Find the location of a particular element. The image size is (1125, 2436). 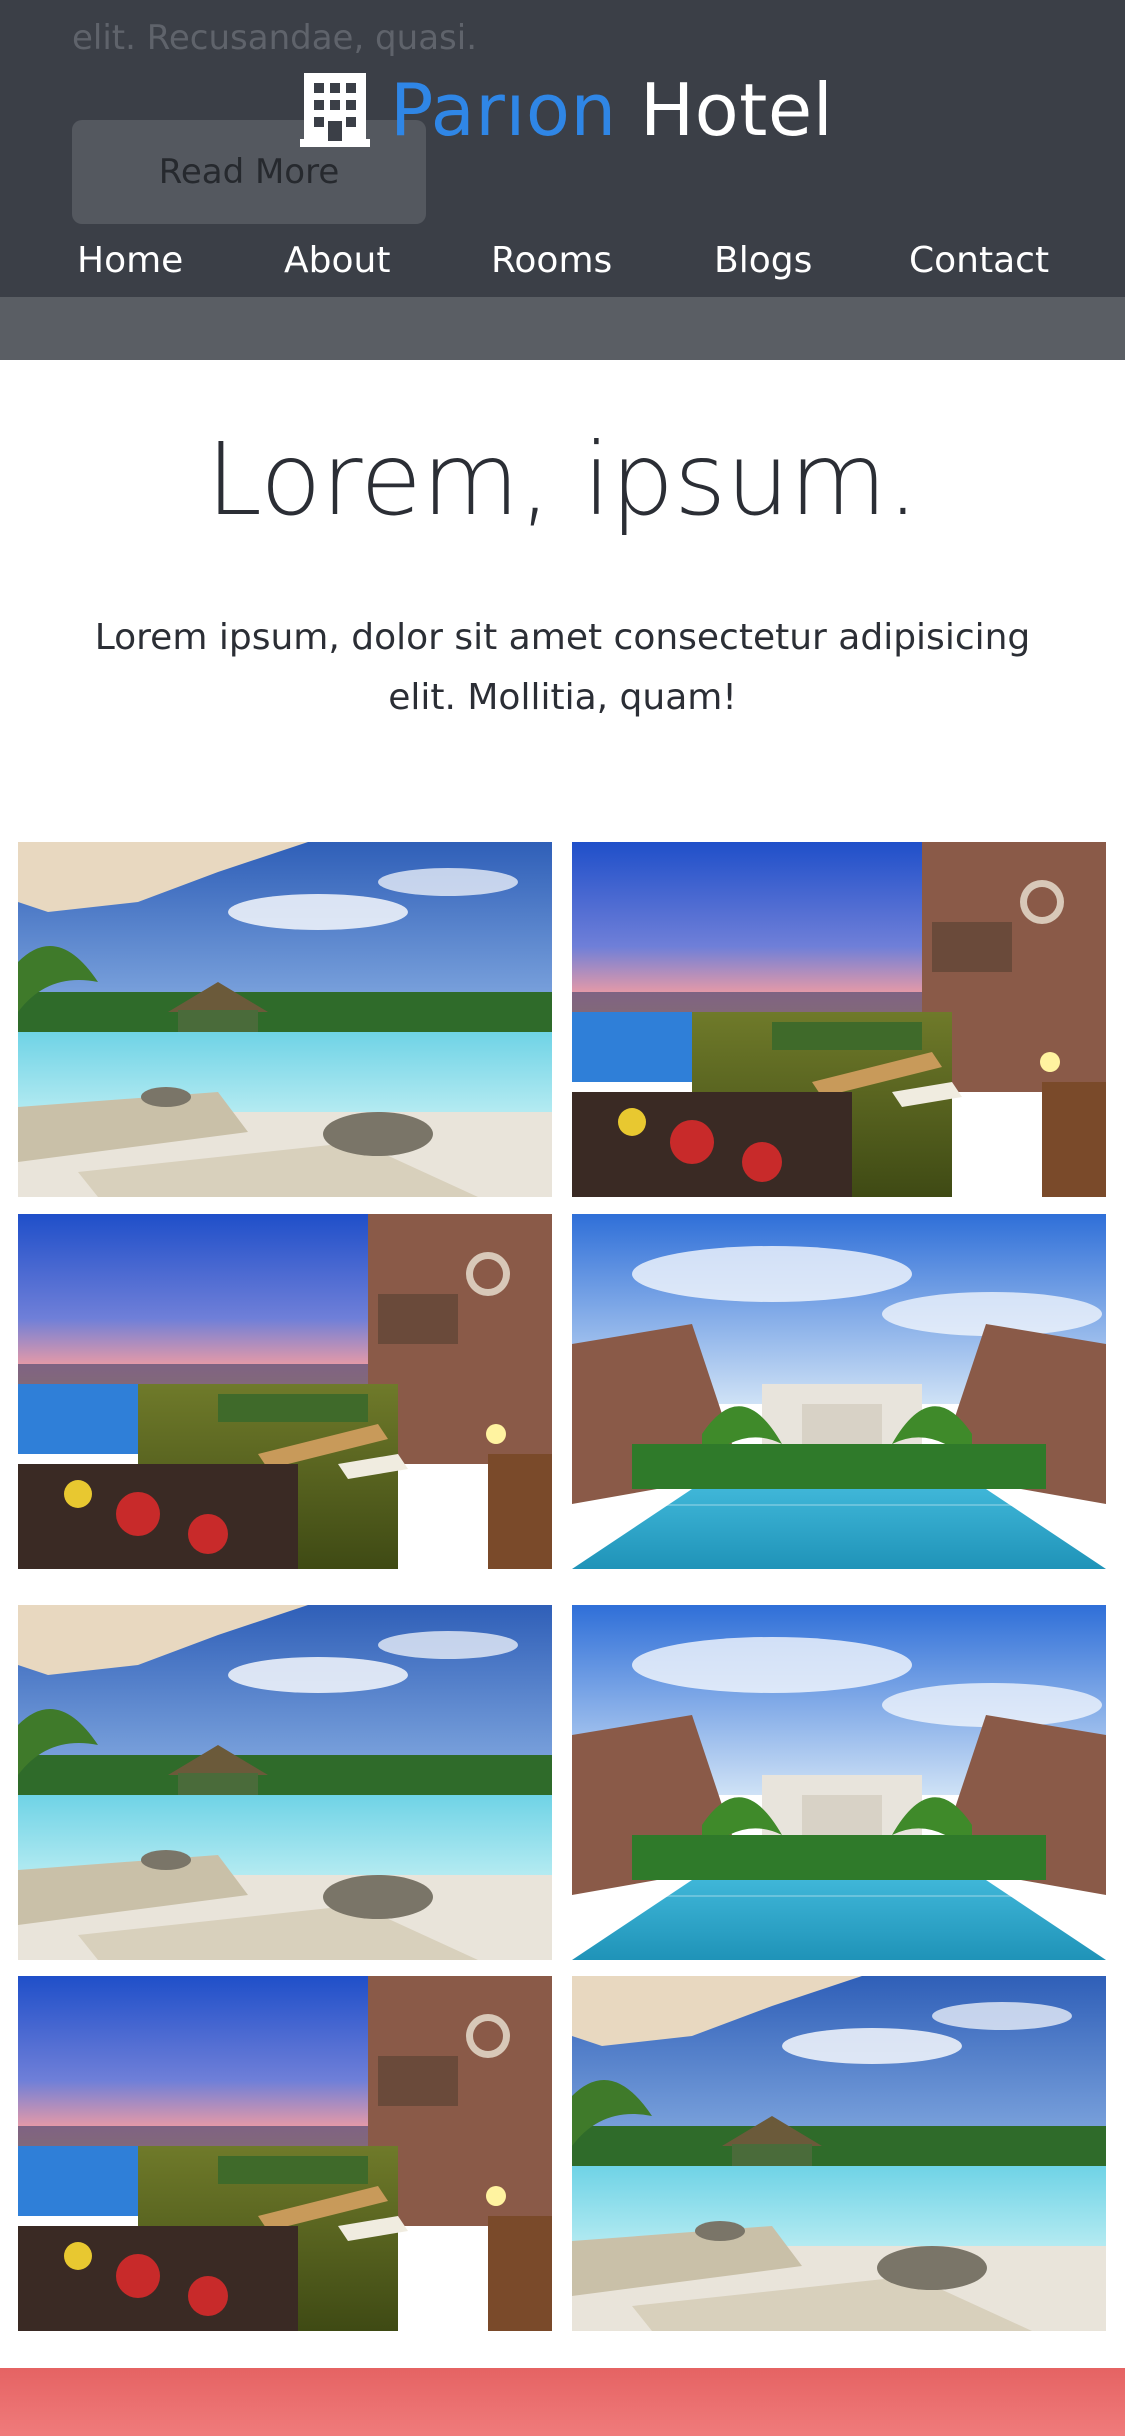

brand-logo: Parıon Hotel is located at coordinates (566, 110).